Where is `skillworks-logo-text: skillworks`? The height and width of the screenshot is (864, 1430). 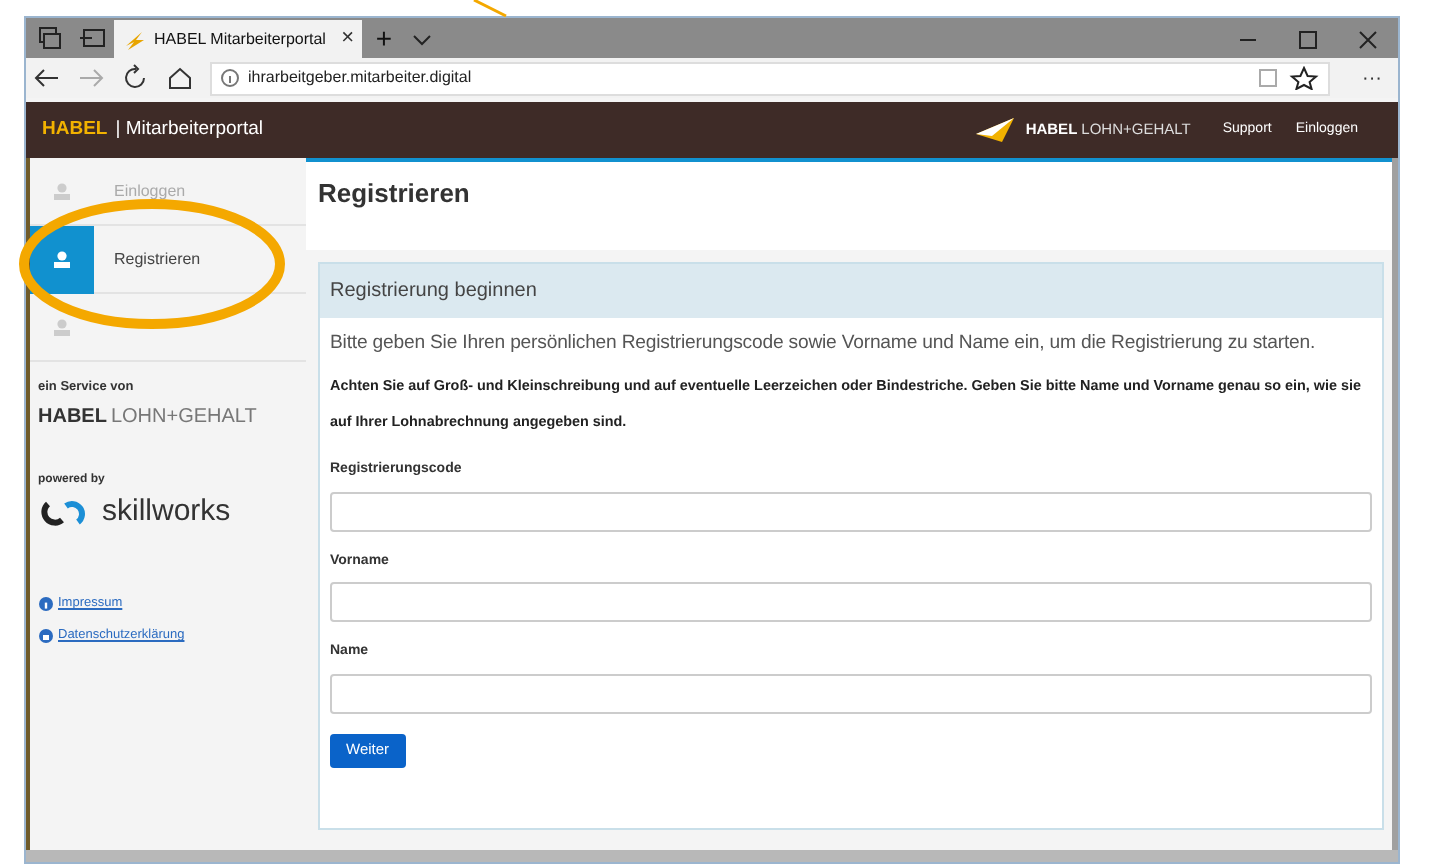 skillworks-logo-text: skillworks is located at coordinates (166, 511).